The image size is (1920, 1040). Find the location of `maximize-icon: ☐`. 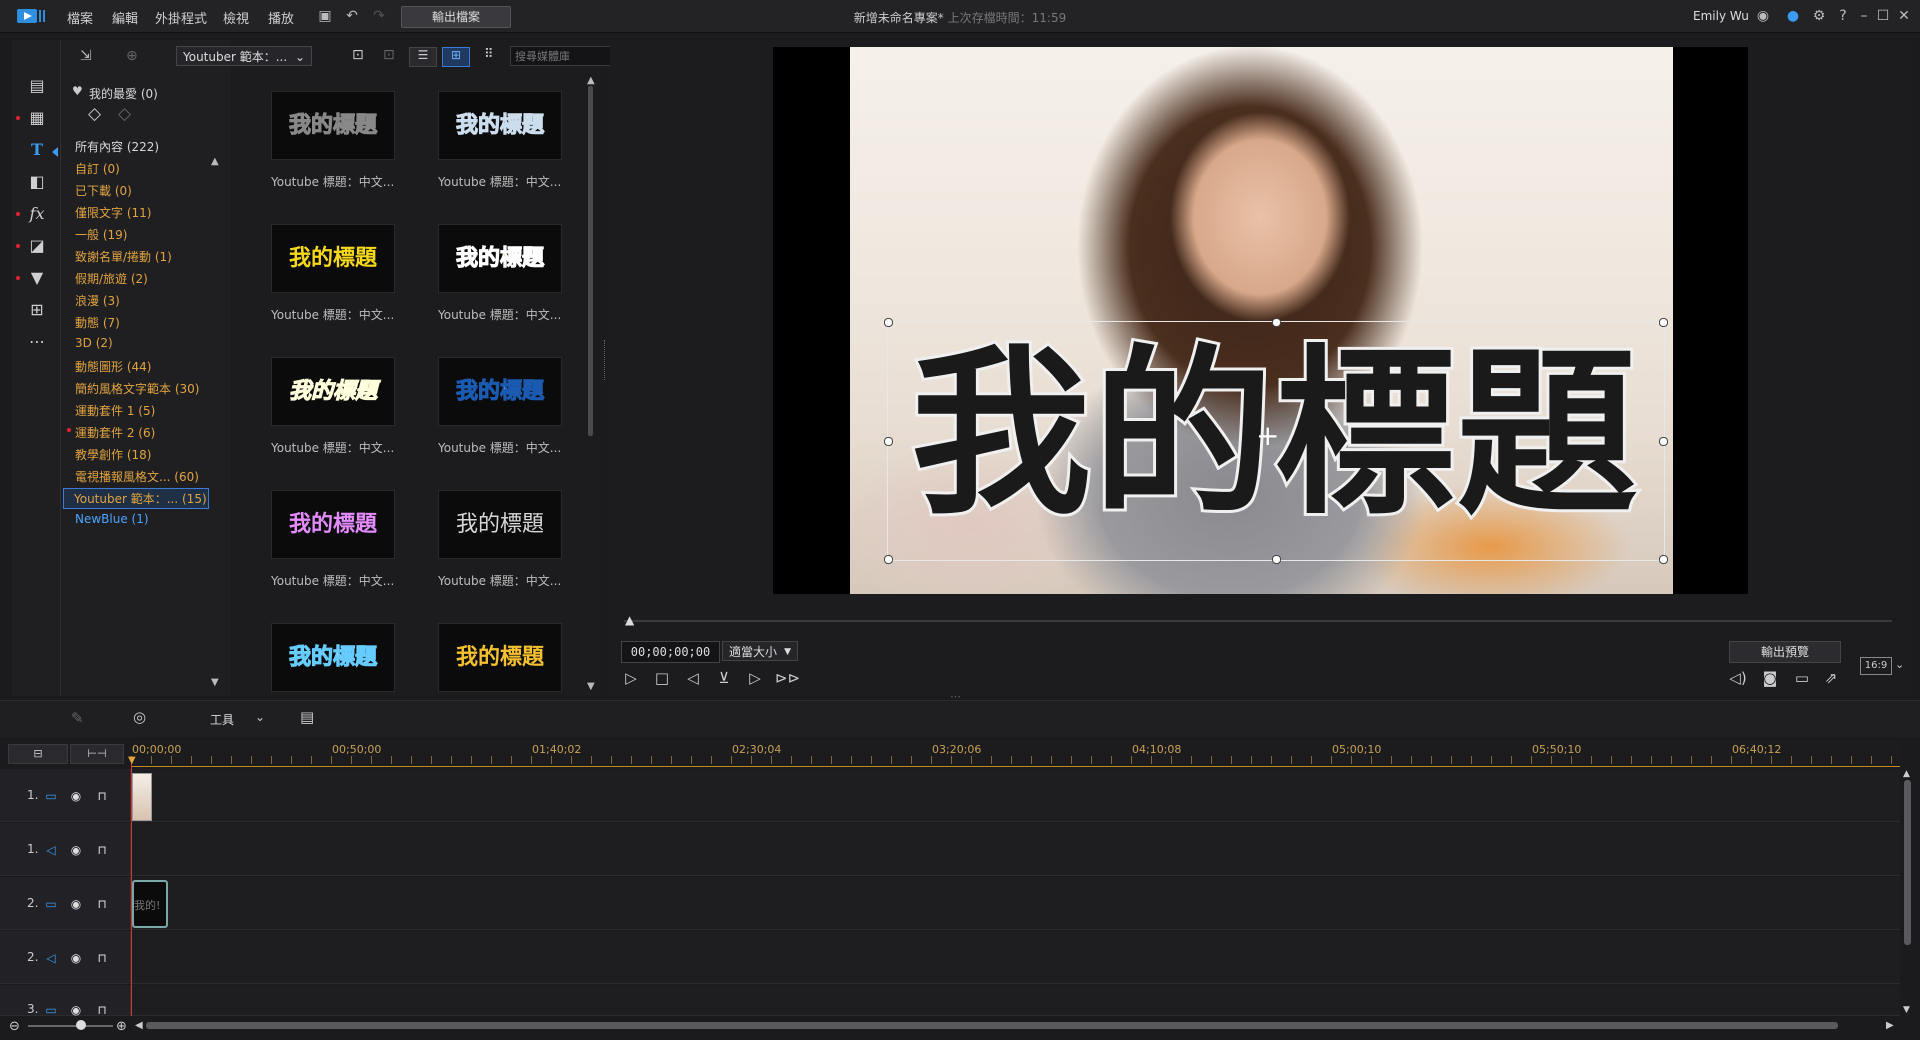

maximize-icon: ☐ is located at coordinates (1883, 16).